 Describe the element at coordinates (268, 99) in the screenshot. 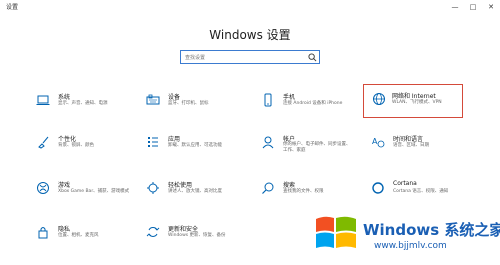

I see `phone-icon` at that location.